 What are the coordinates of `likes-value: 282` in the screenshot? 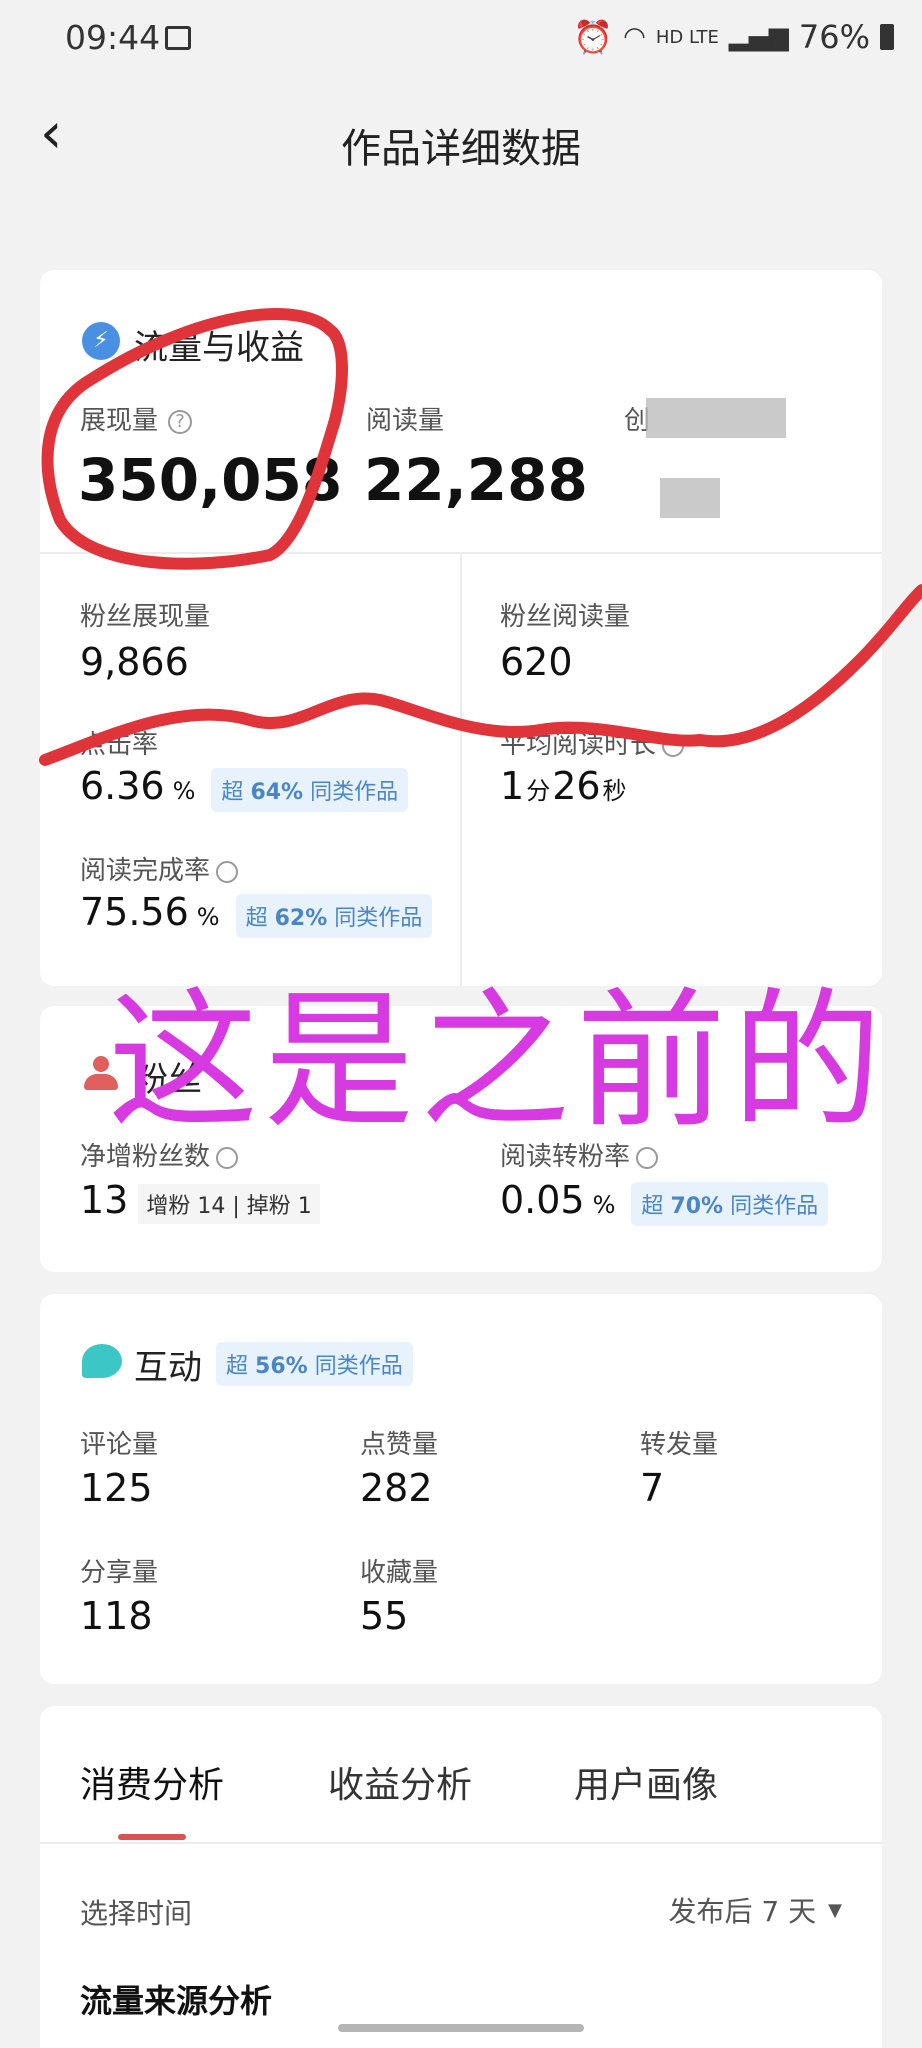 It's located at (396, 1488).